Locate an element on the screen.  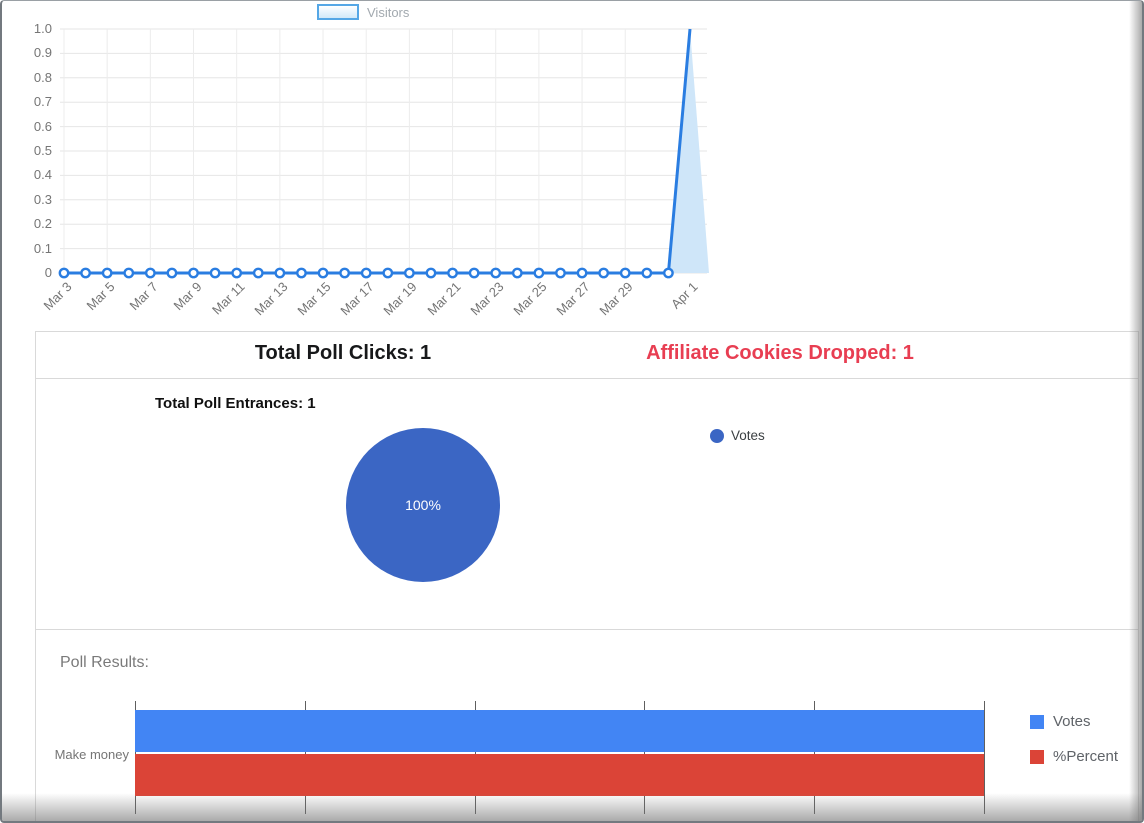
total-poll-clicks-heading: Total Poll Clicks: 1 is located at coordinates (343, 353).